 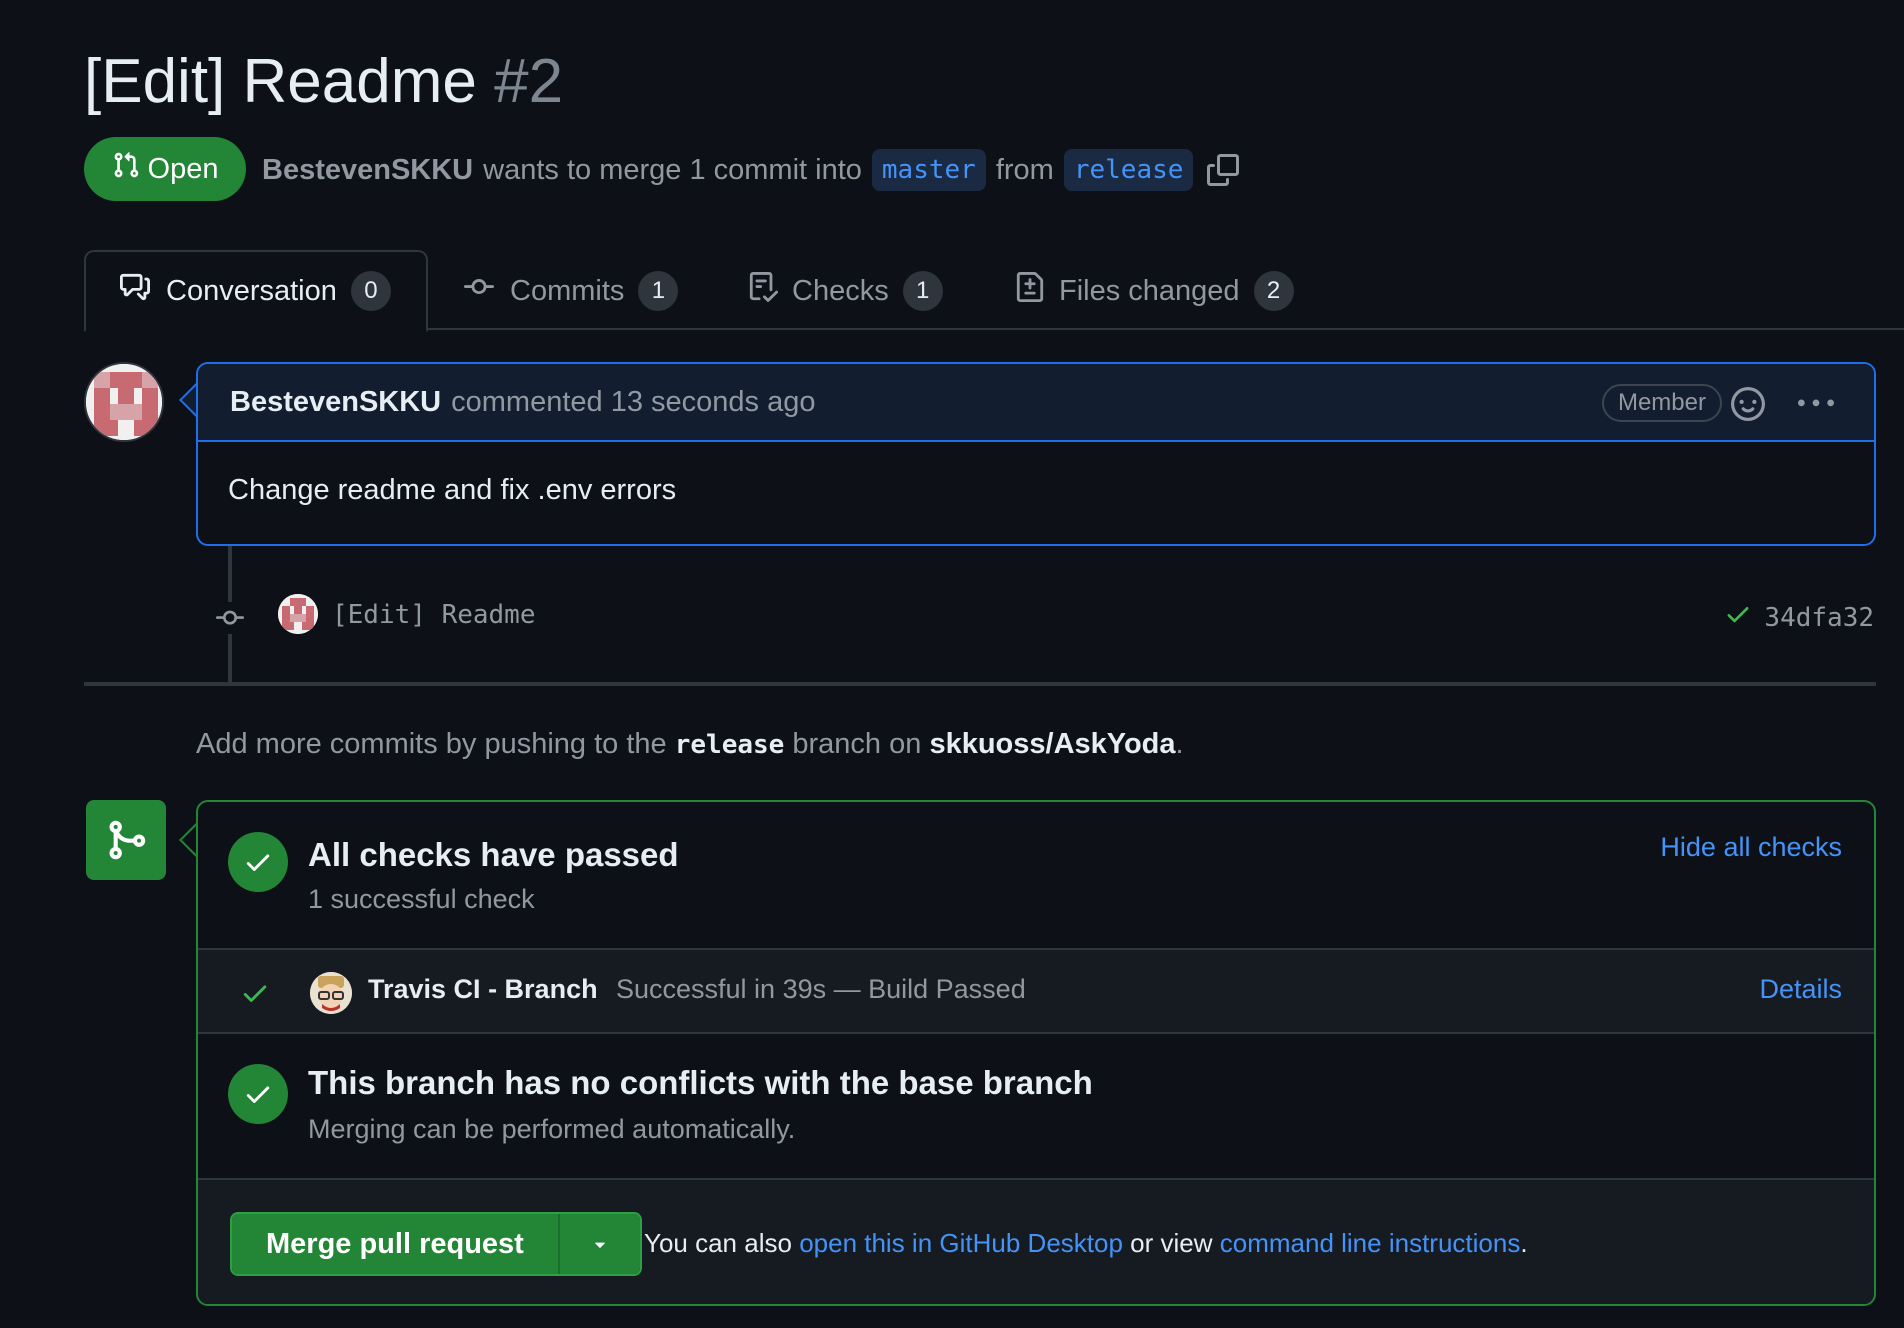 I want to click on github-desktop-link: open this in GitHub Desktop, so click(x=961, y=1243).